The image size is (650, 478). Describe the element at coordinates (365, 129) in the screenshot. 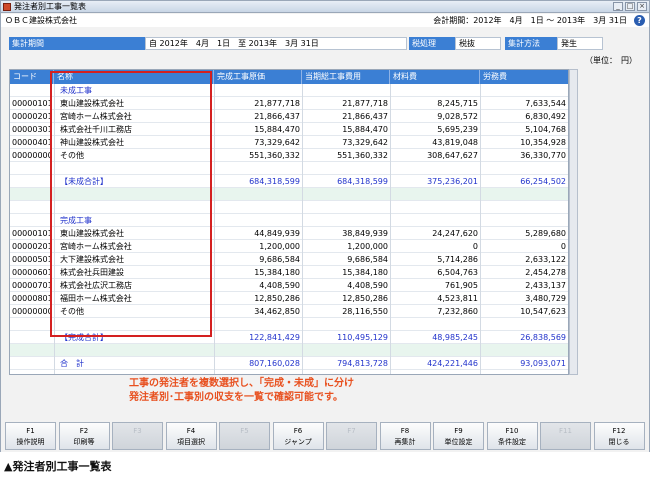

I see `total-cost-cell: 15,884,470` at that location.